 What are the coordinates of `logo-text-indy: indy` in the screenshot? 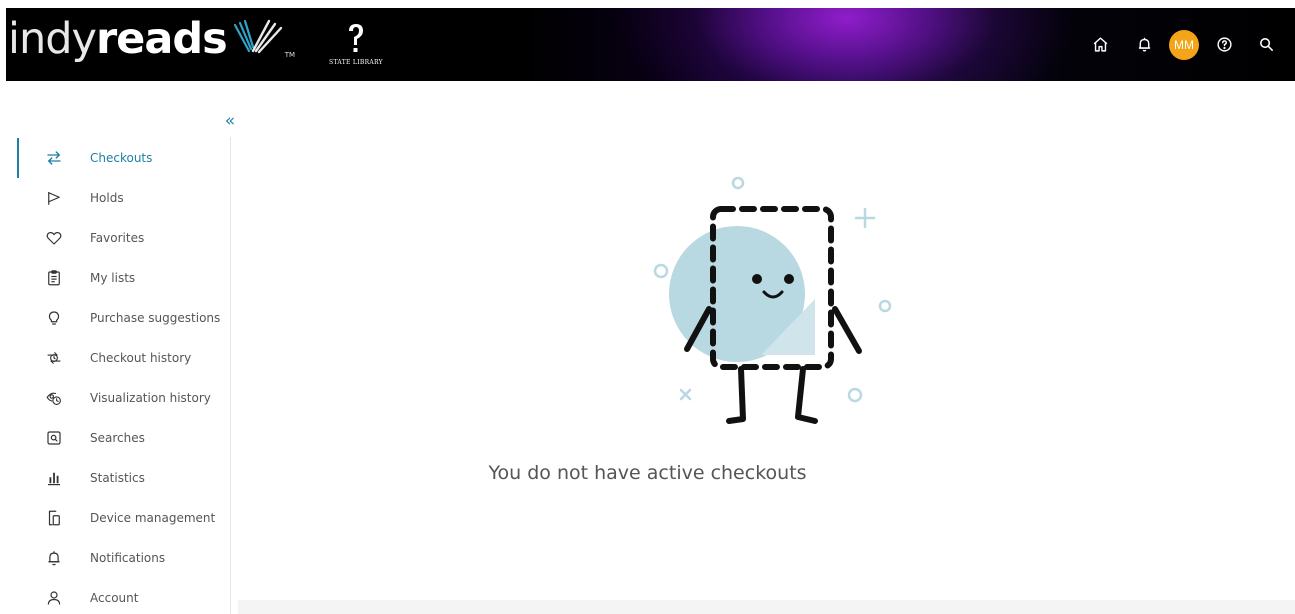 It's located at (52, 38).